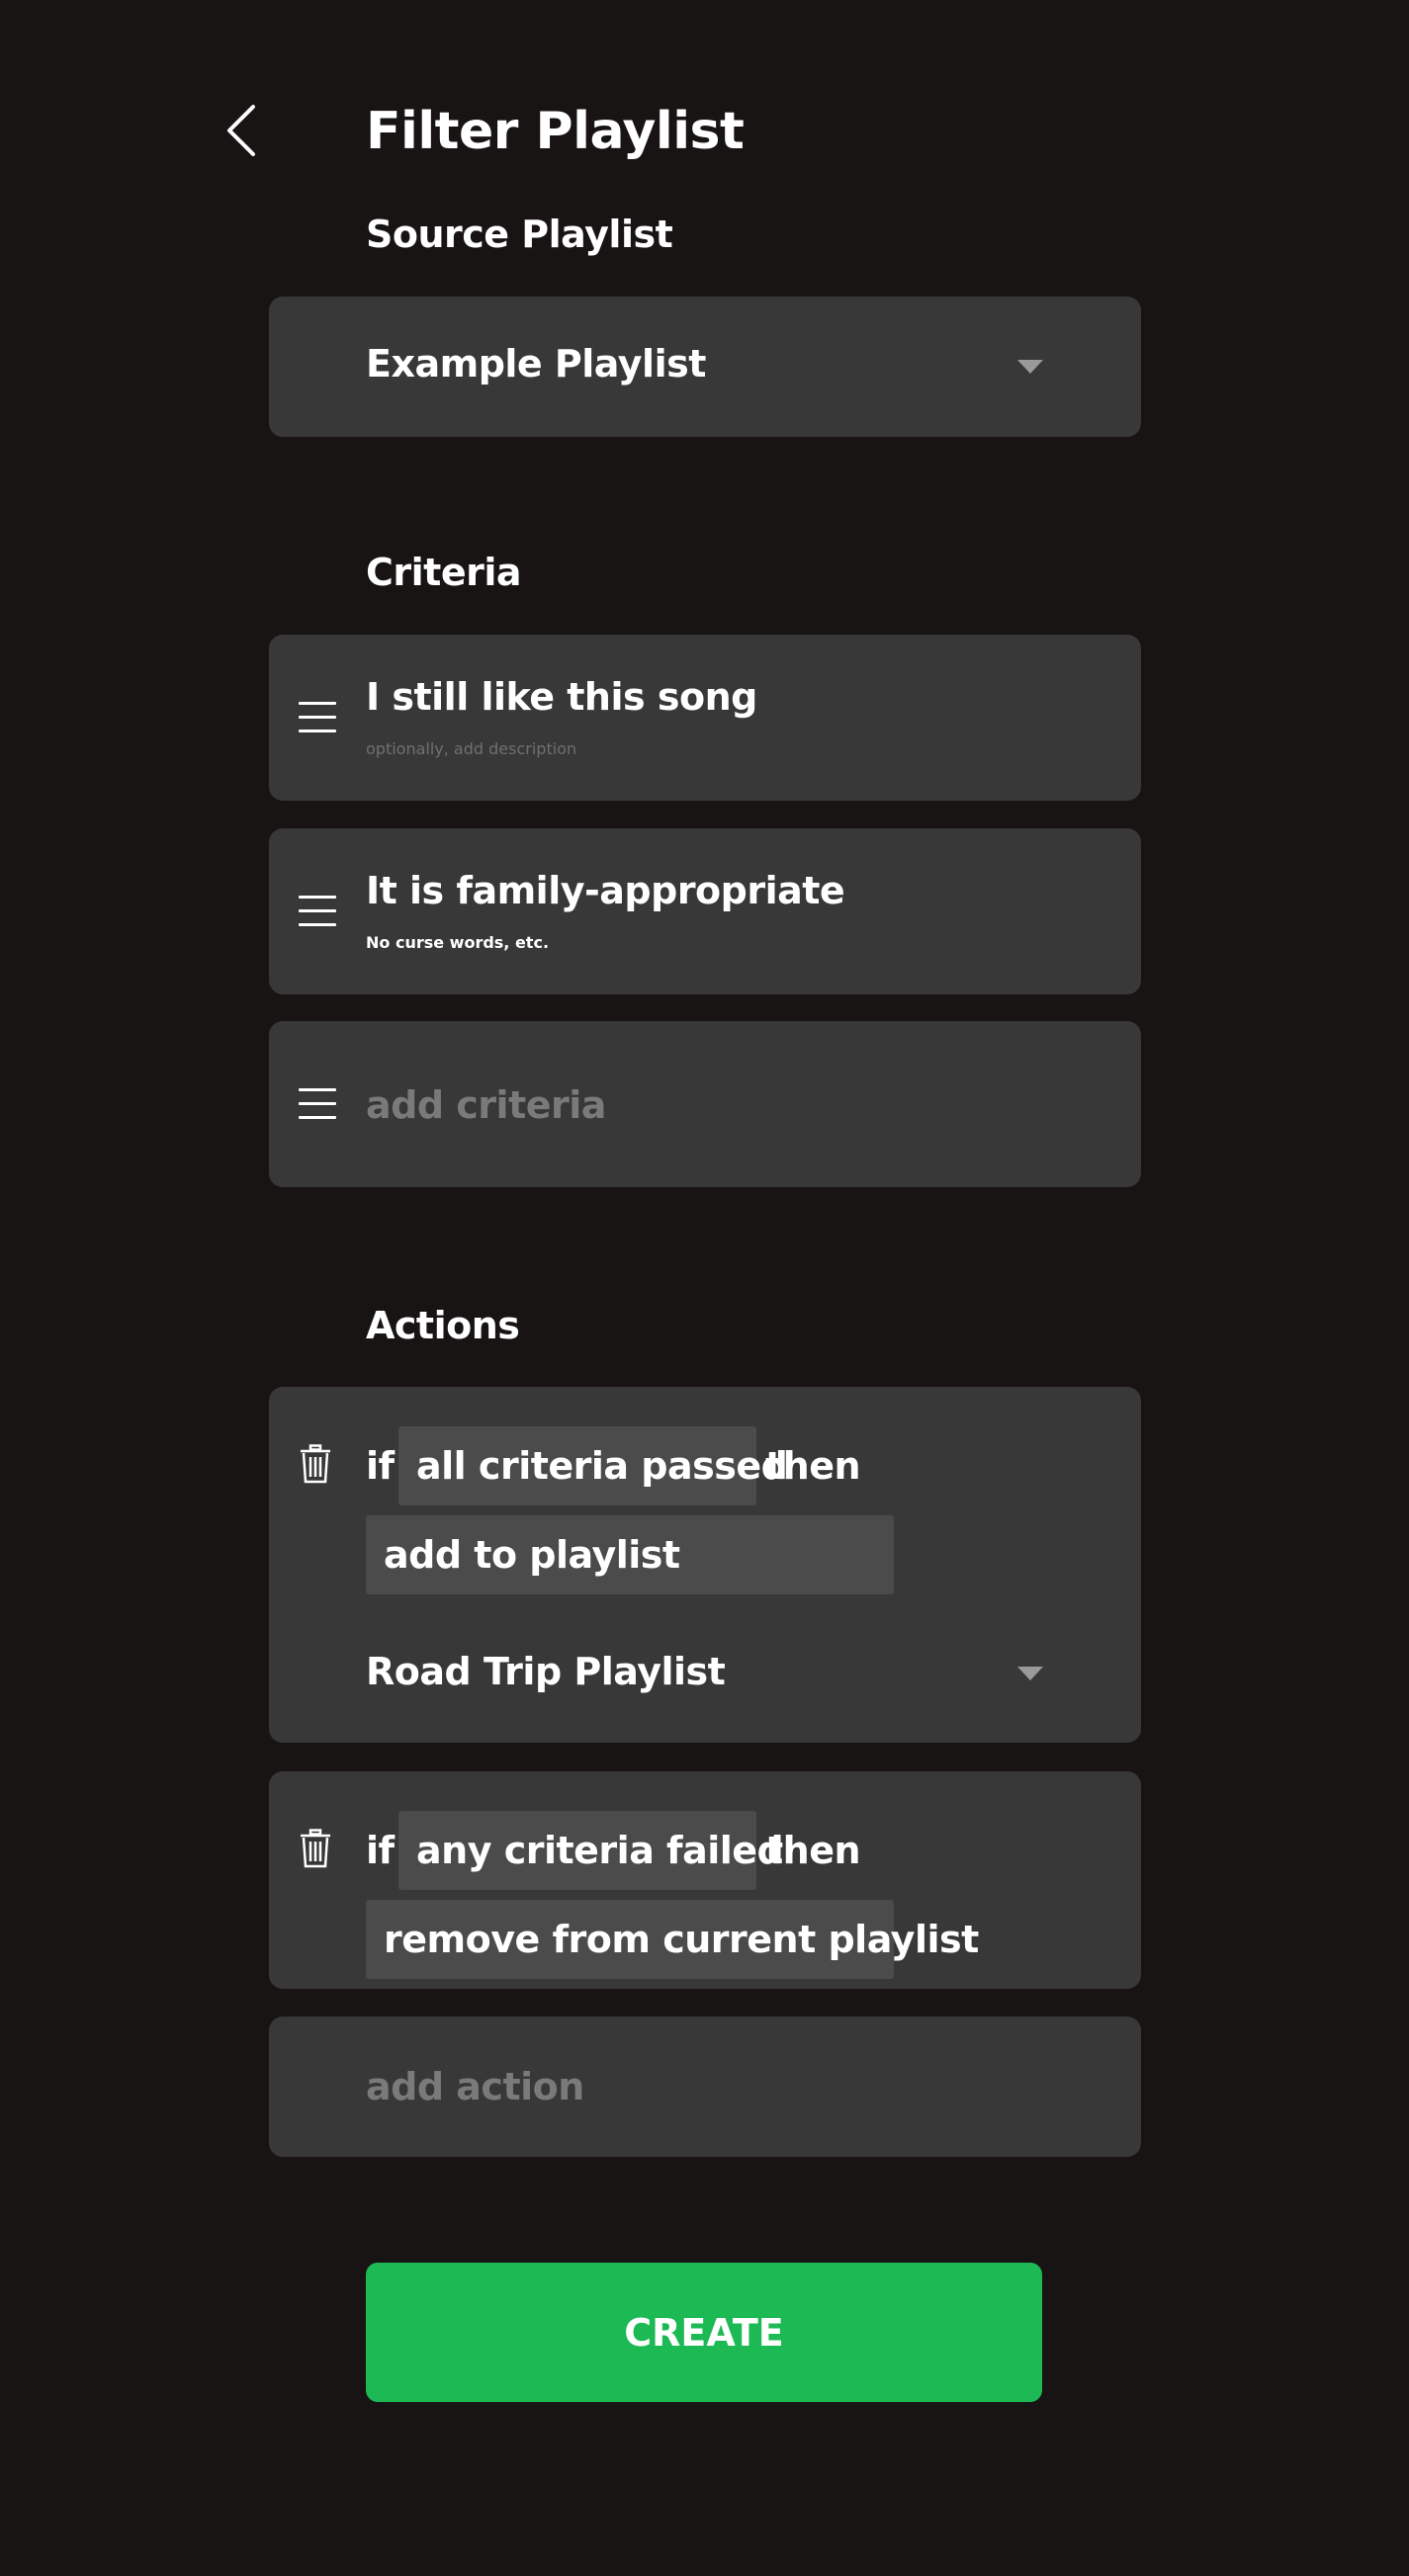  I want to click on action-select: remove from current playlist, so click(672, 1939).